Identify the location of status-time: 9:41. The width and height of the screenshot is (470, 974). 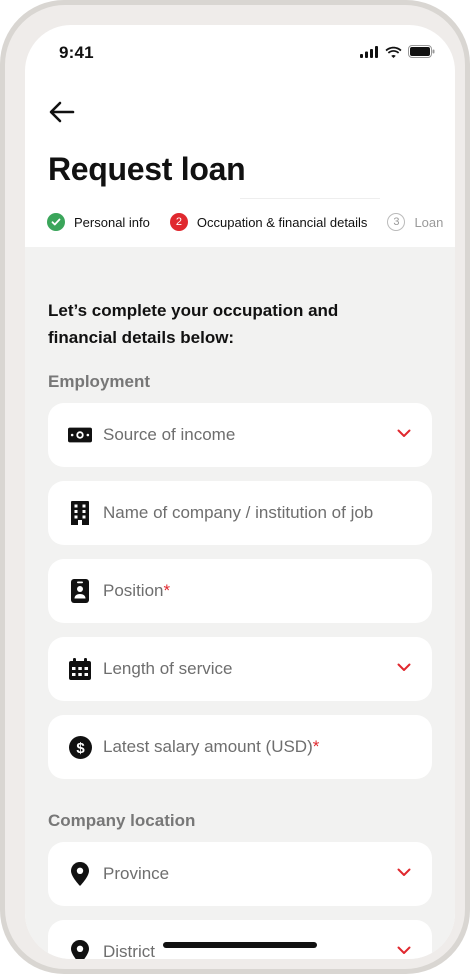
(76, 52).